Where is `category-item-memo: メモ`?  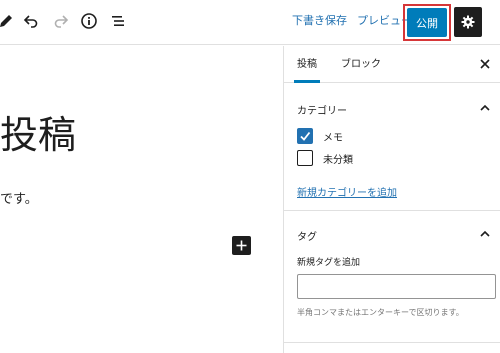 category-item-memo: メモ is located at coordinates (320, 136).